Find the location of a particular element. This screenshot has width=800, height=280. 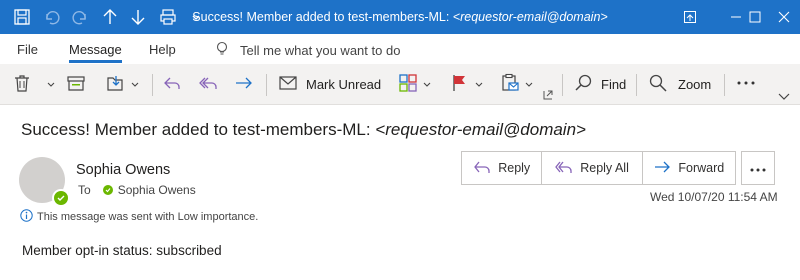

more-actions-button is located at coordinates (758, 168).